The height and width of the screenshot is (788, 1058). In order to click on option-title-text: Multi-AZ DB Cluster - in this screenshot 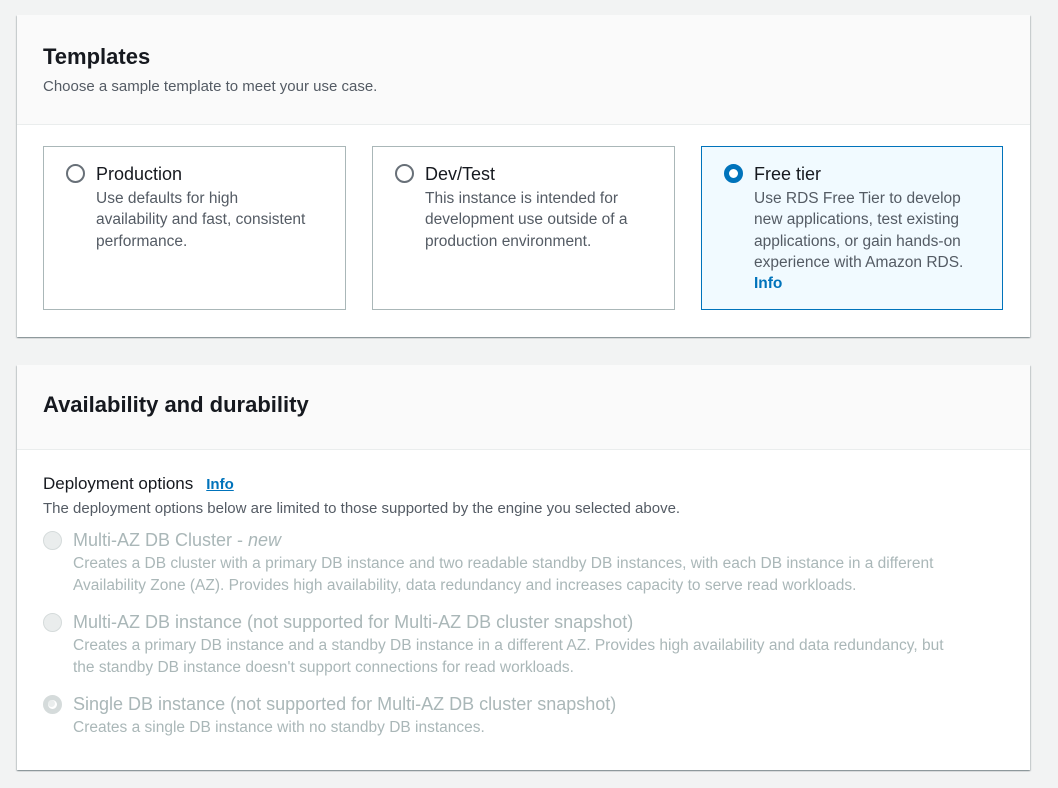, I will do `click(161, 540)`.